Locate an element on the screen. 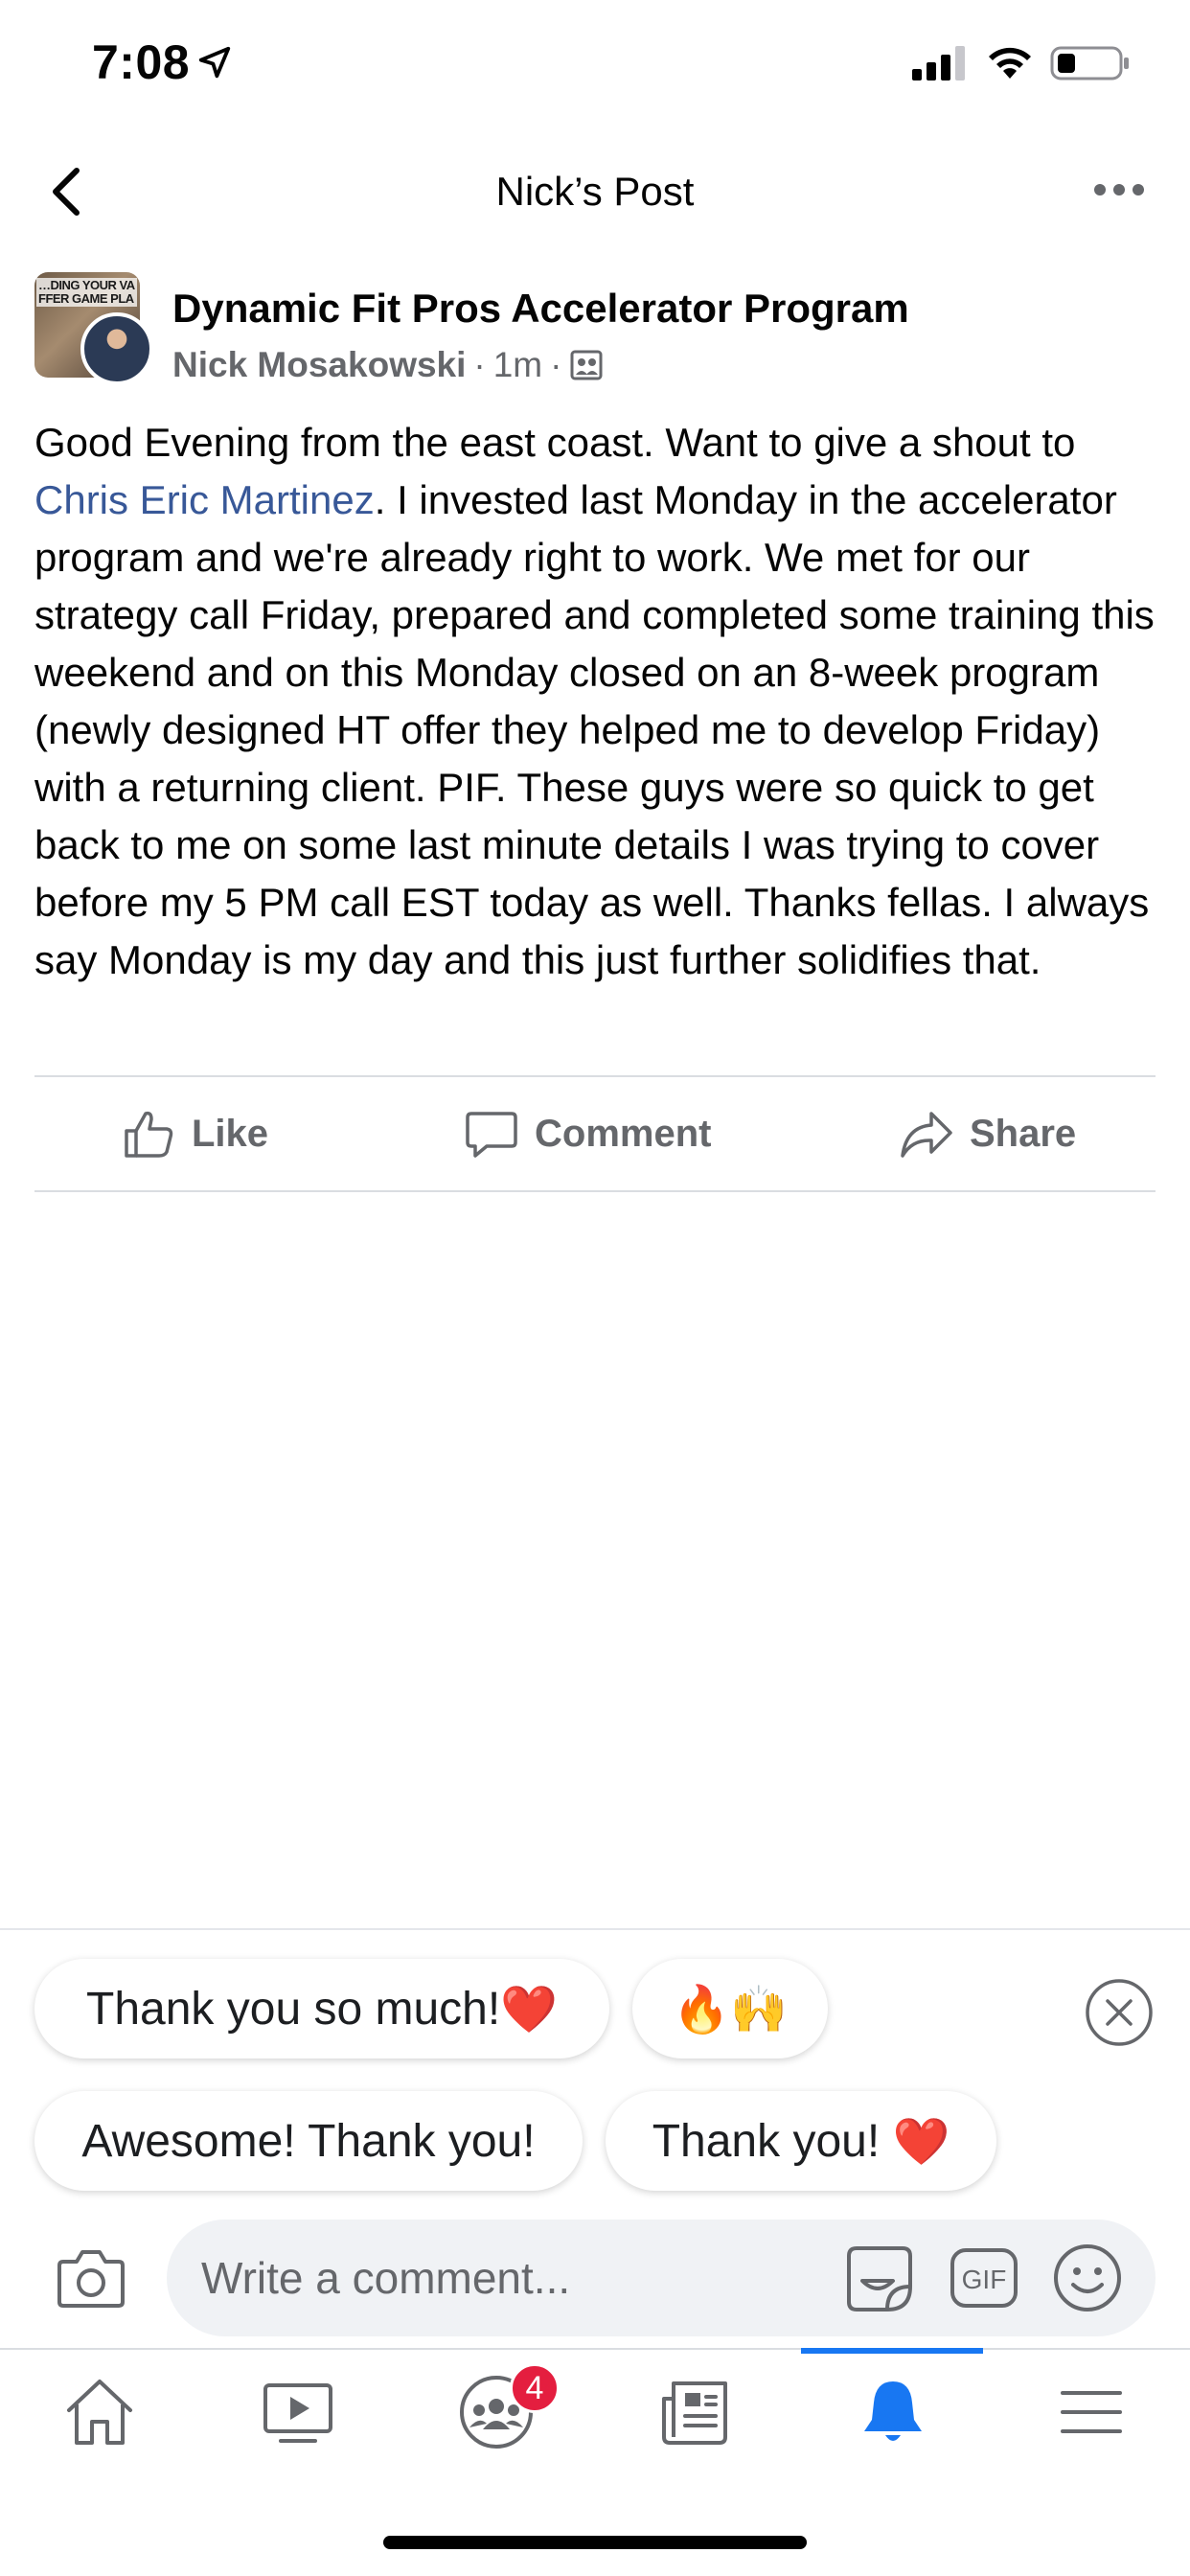 Image resolution: width=1190 pixels, height=2576 pixels. menu-hamburger-icon is located at coordinates (1091, 2412).